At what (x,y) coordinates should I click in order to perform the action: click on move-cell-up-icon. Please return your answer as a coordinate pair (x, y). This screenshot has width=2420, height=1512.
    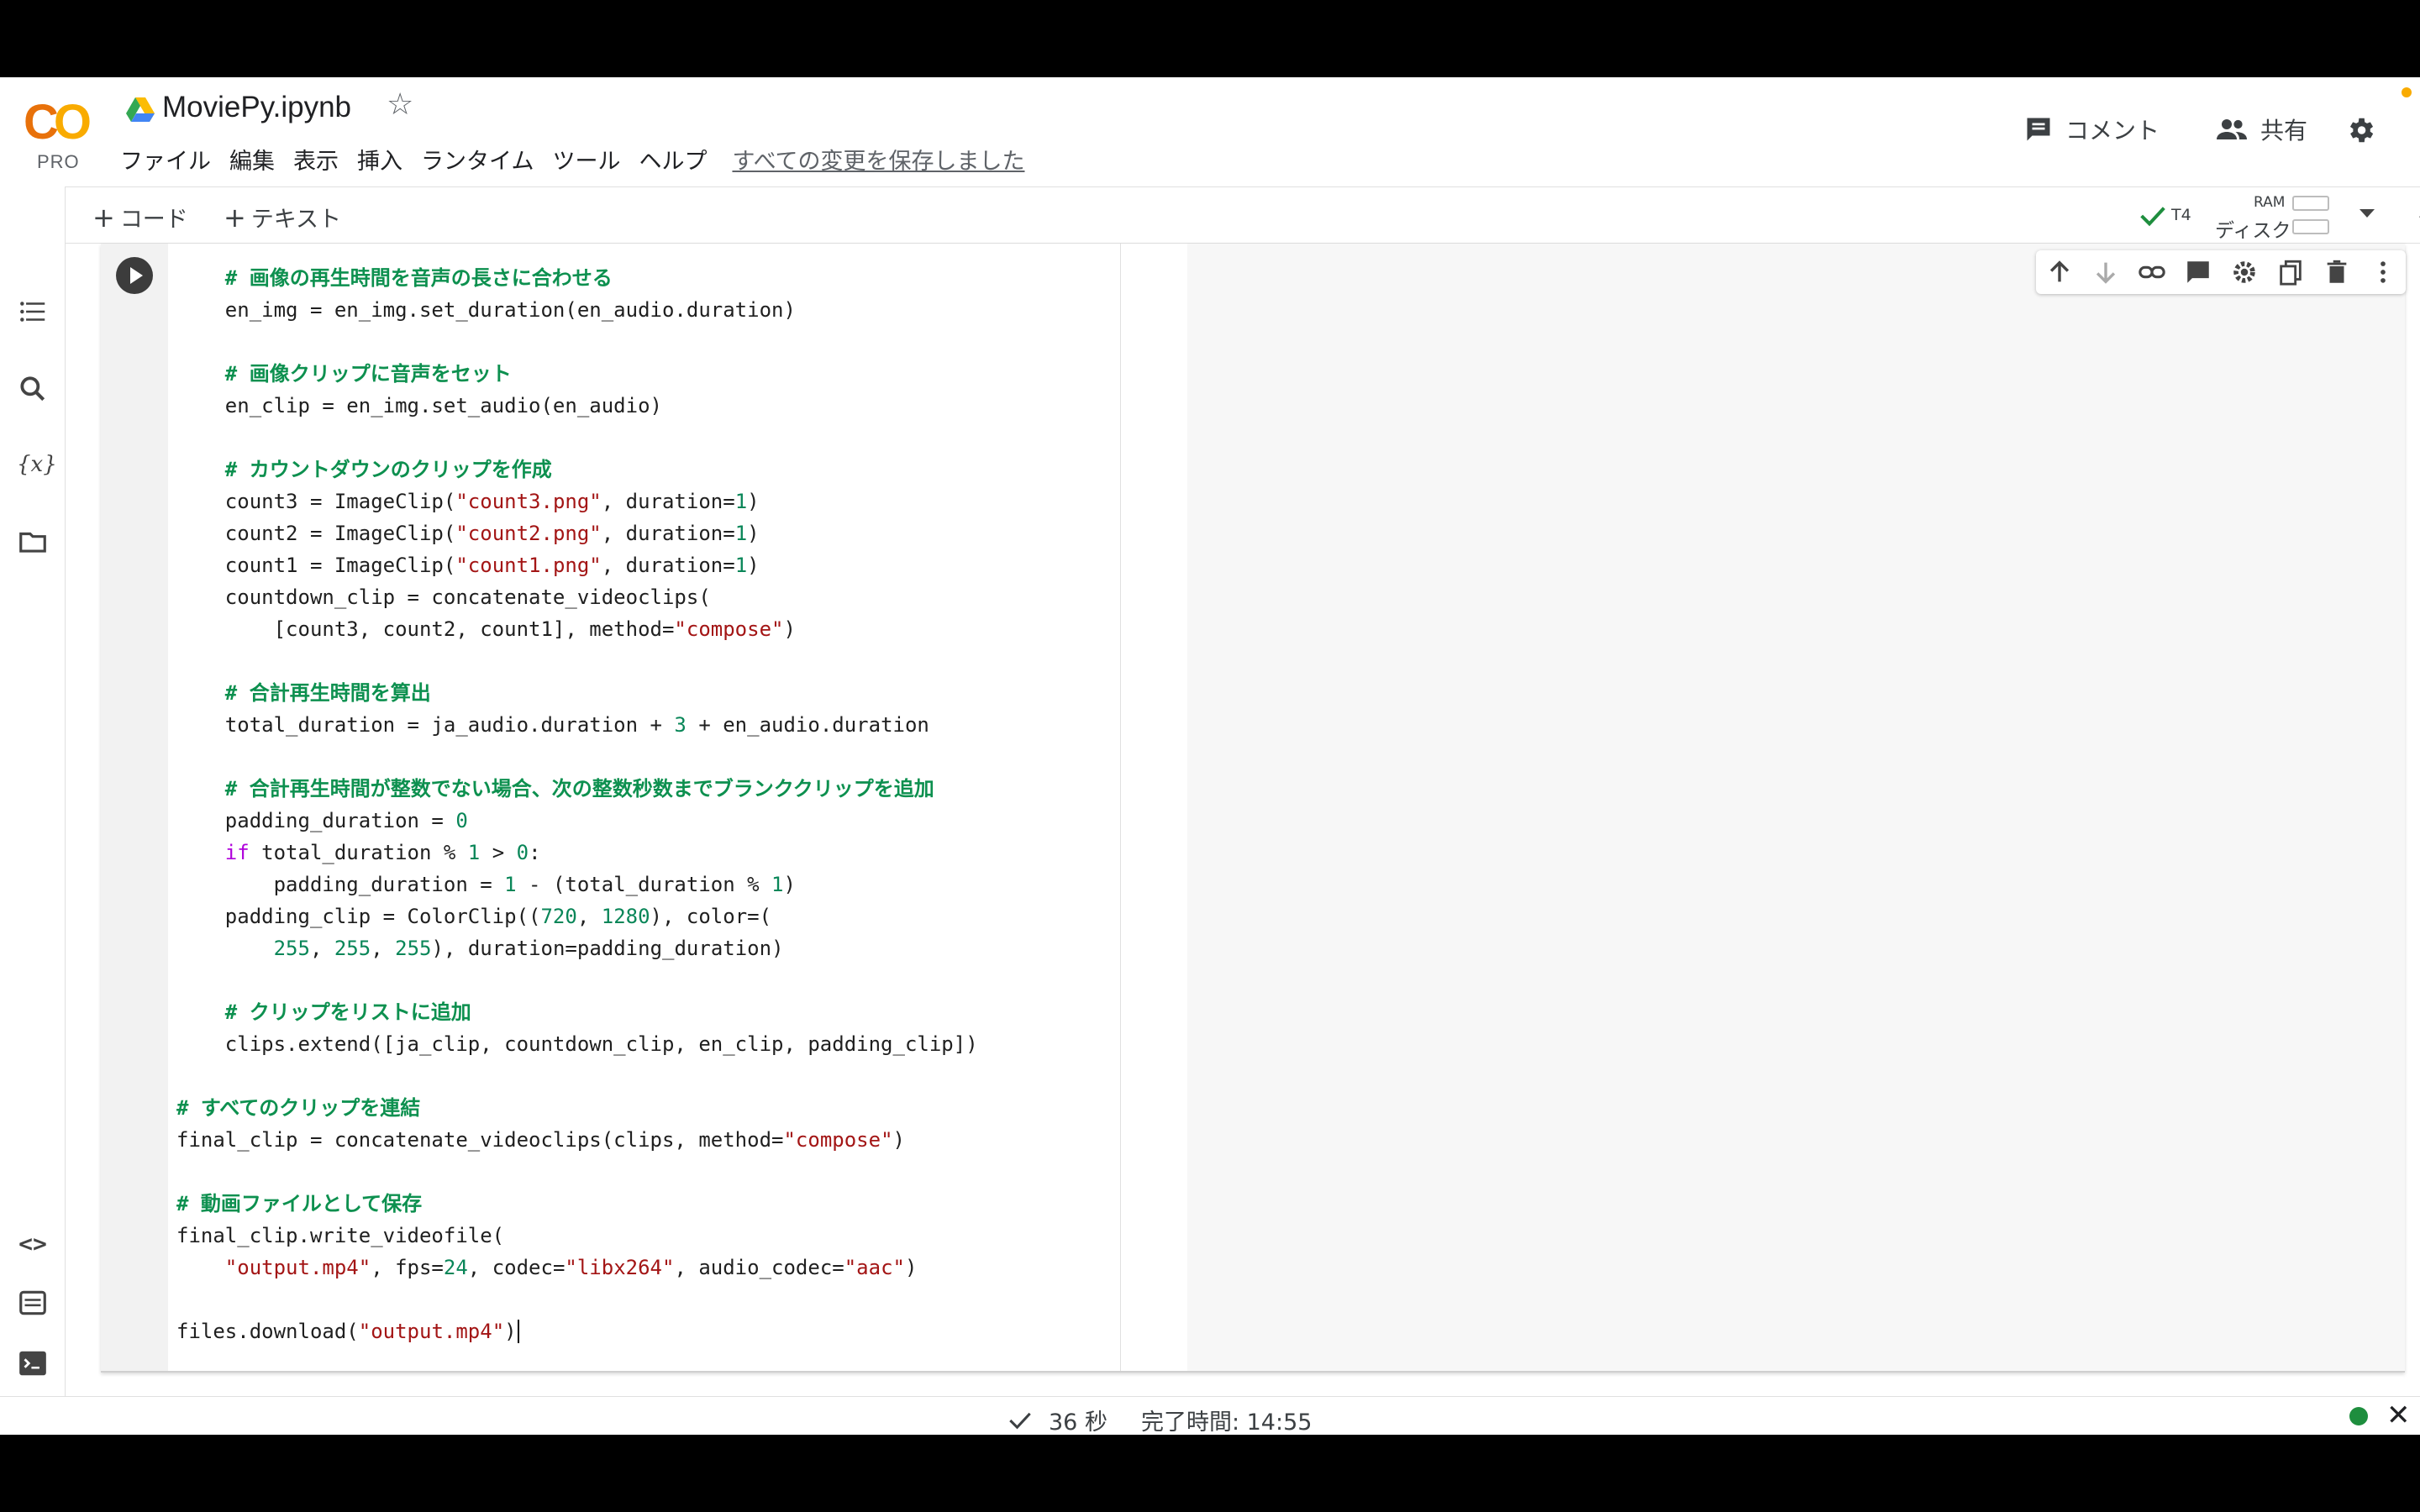
    Looking at the image, I should click on (2059, 272).